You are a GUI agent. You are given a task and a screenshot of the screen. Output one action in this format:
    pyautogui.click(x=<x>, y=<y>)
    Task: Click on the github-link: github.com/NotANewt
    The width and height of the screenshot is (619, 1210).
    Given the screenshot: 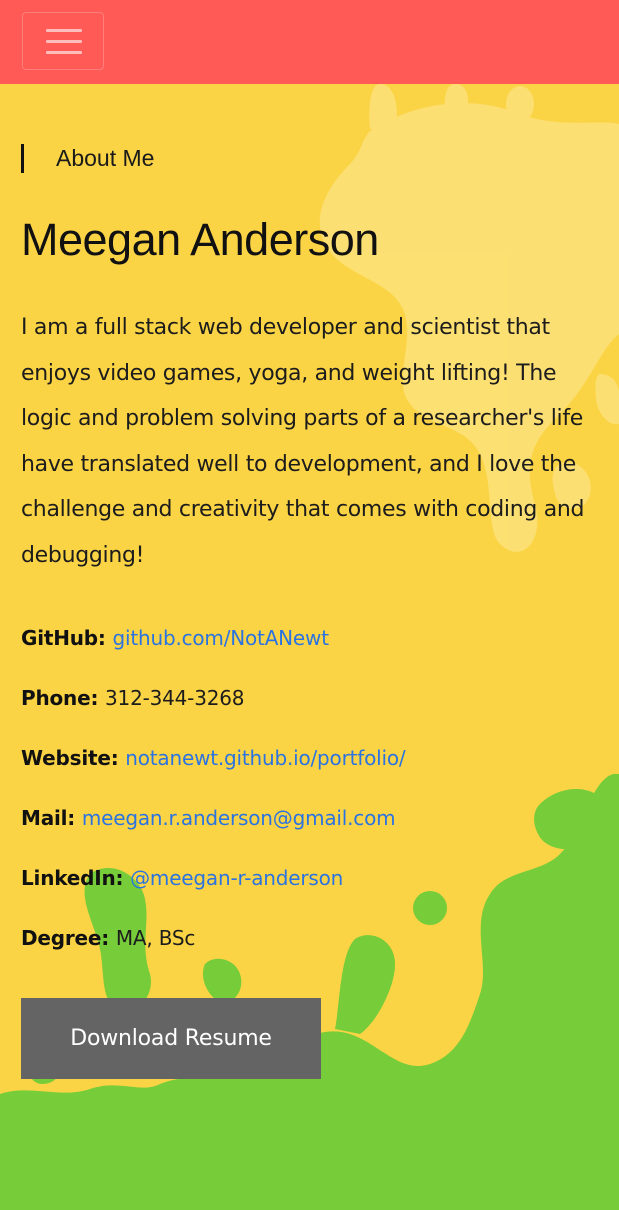 What is the action you would take?
    pyautogui.click(x=221, y=638)
    